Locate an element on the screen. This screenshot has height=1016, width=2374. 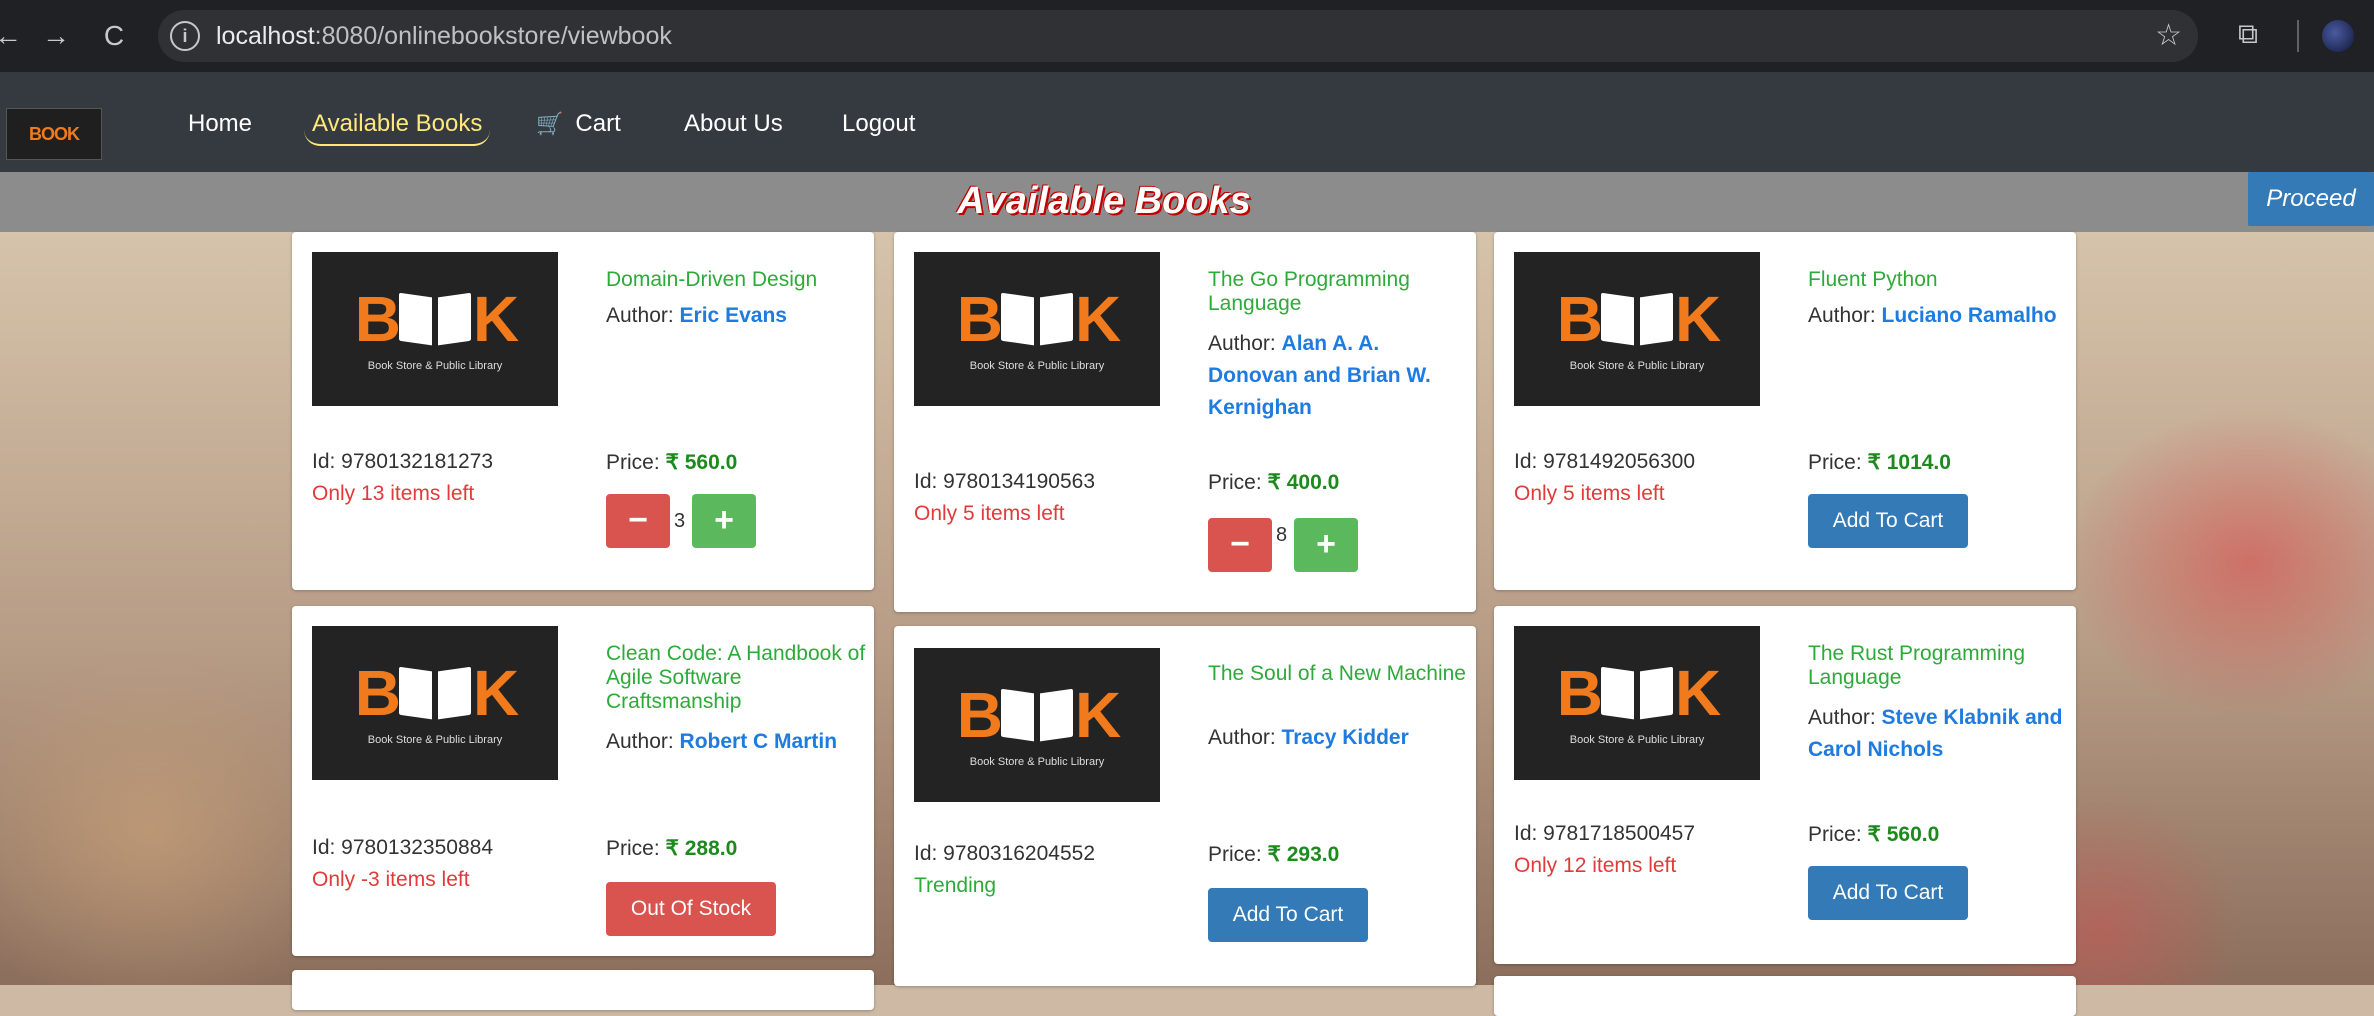
store-logo: BOOK is located at coordinates (54, 134).